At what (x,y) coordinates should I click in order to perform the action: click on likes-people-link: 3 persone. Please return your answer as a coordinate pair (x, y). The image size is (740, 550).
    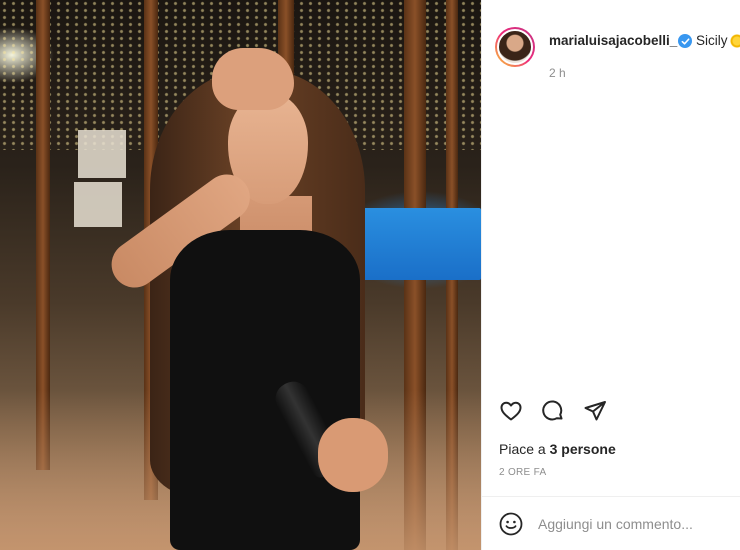
    Looking at the image, I should click on (583, 449).